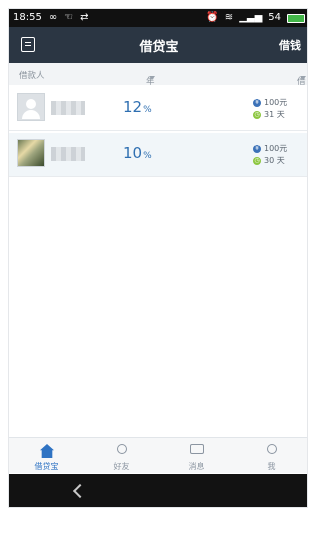  Describe the element at coordinates (271, 466) in the screenshot. I see `tab-label: 我` at that location.